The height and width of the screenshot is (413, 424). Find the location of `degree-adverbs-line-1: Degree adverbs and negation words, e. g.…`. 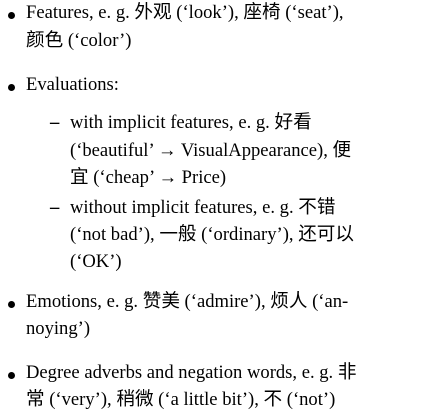

degree-adverbs-line-1: Degree adverbs and negation words, e. g.… is located at coordinates (191, 372).